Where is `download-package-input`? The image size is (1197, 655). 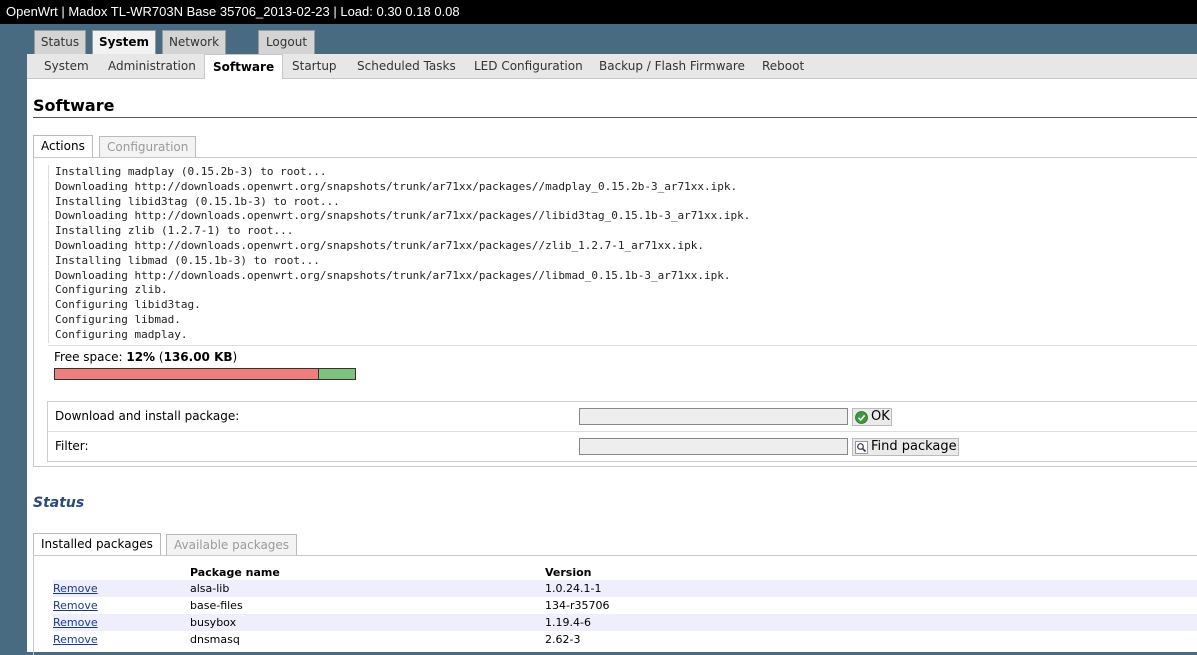
download-package-input is located at coordinates (713, 416).